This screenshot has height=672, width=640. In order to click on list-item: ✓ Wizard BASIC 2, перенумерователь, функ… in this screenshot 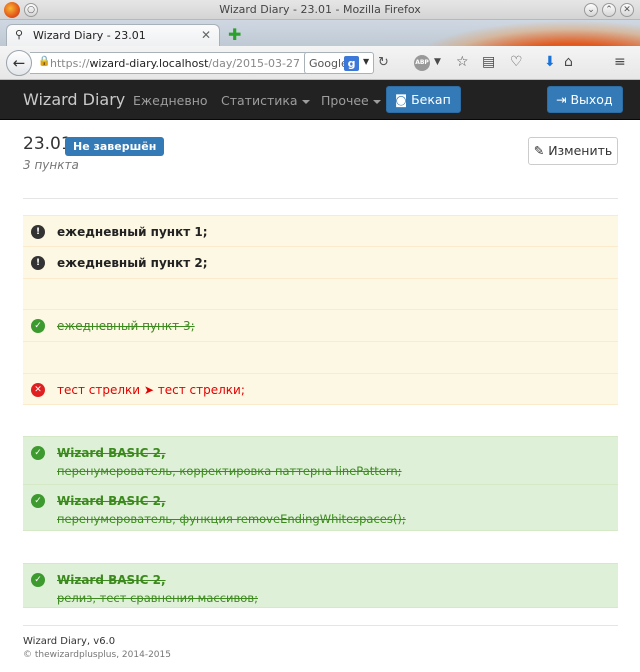, I will do `click(320, 508)`.